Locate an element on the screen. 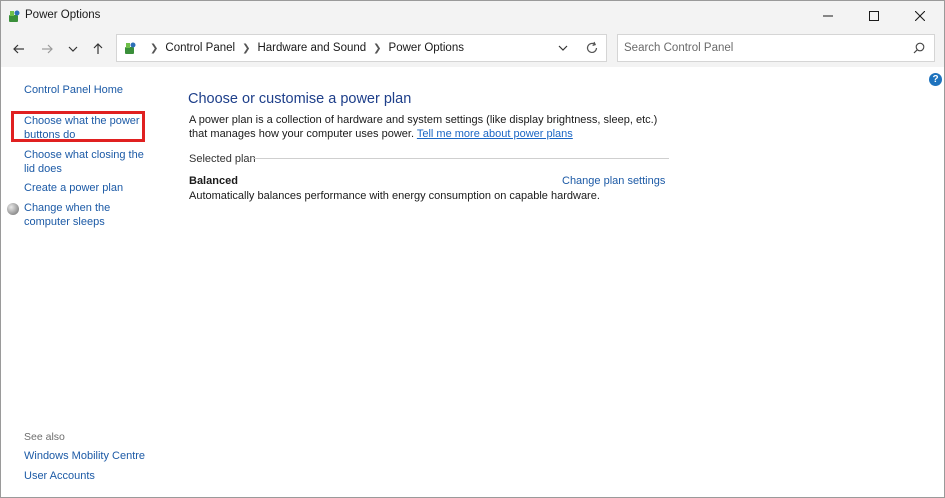  help-icon: ? is located at coordinates (935, 79).